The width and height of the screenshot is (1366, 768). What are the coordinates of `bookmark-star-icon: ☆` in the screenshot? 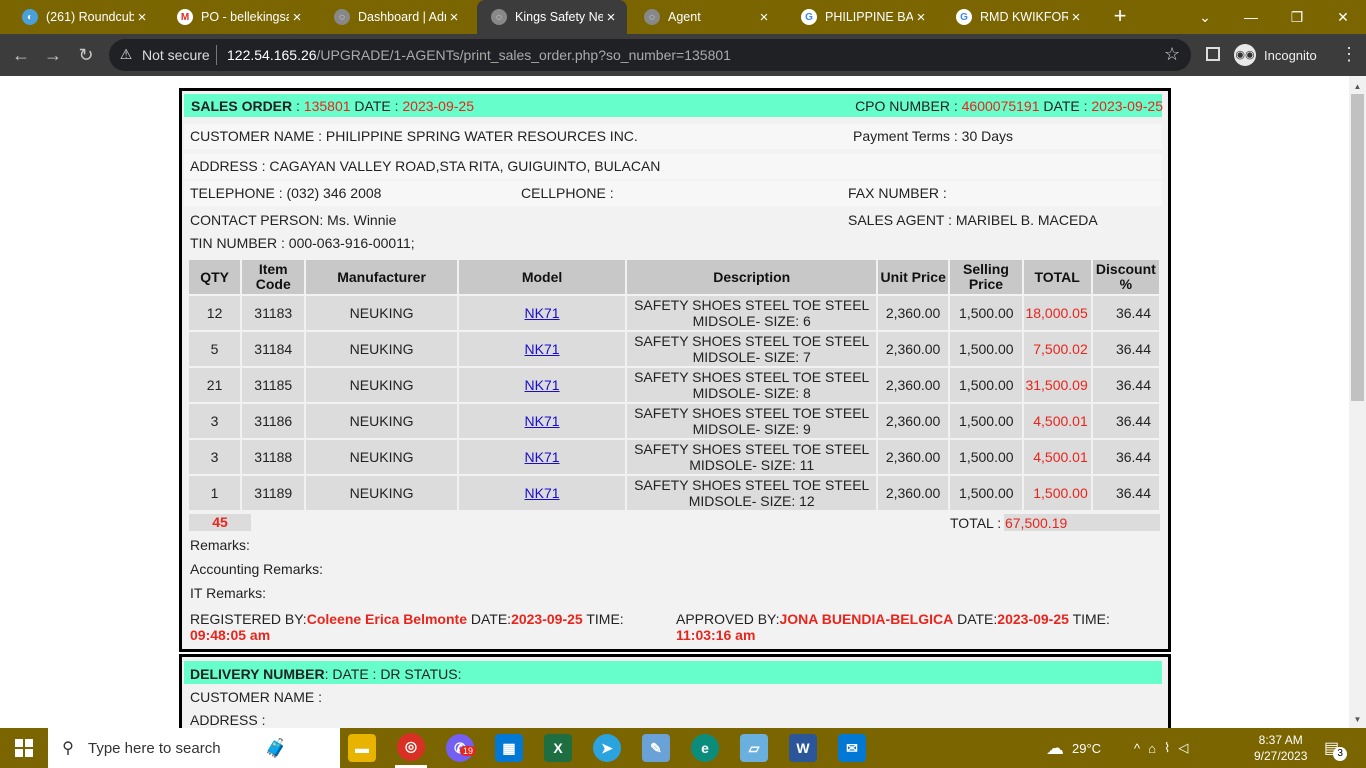 It's located at (1172, 54).